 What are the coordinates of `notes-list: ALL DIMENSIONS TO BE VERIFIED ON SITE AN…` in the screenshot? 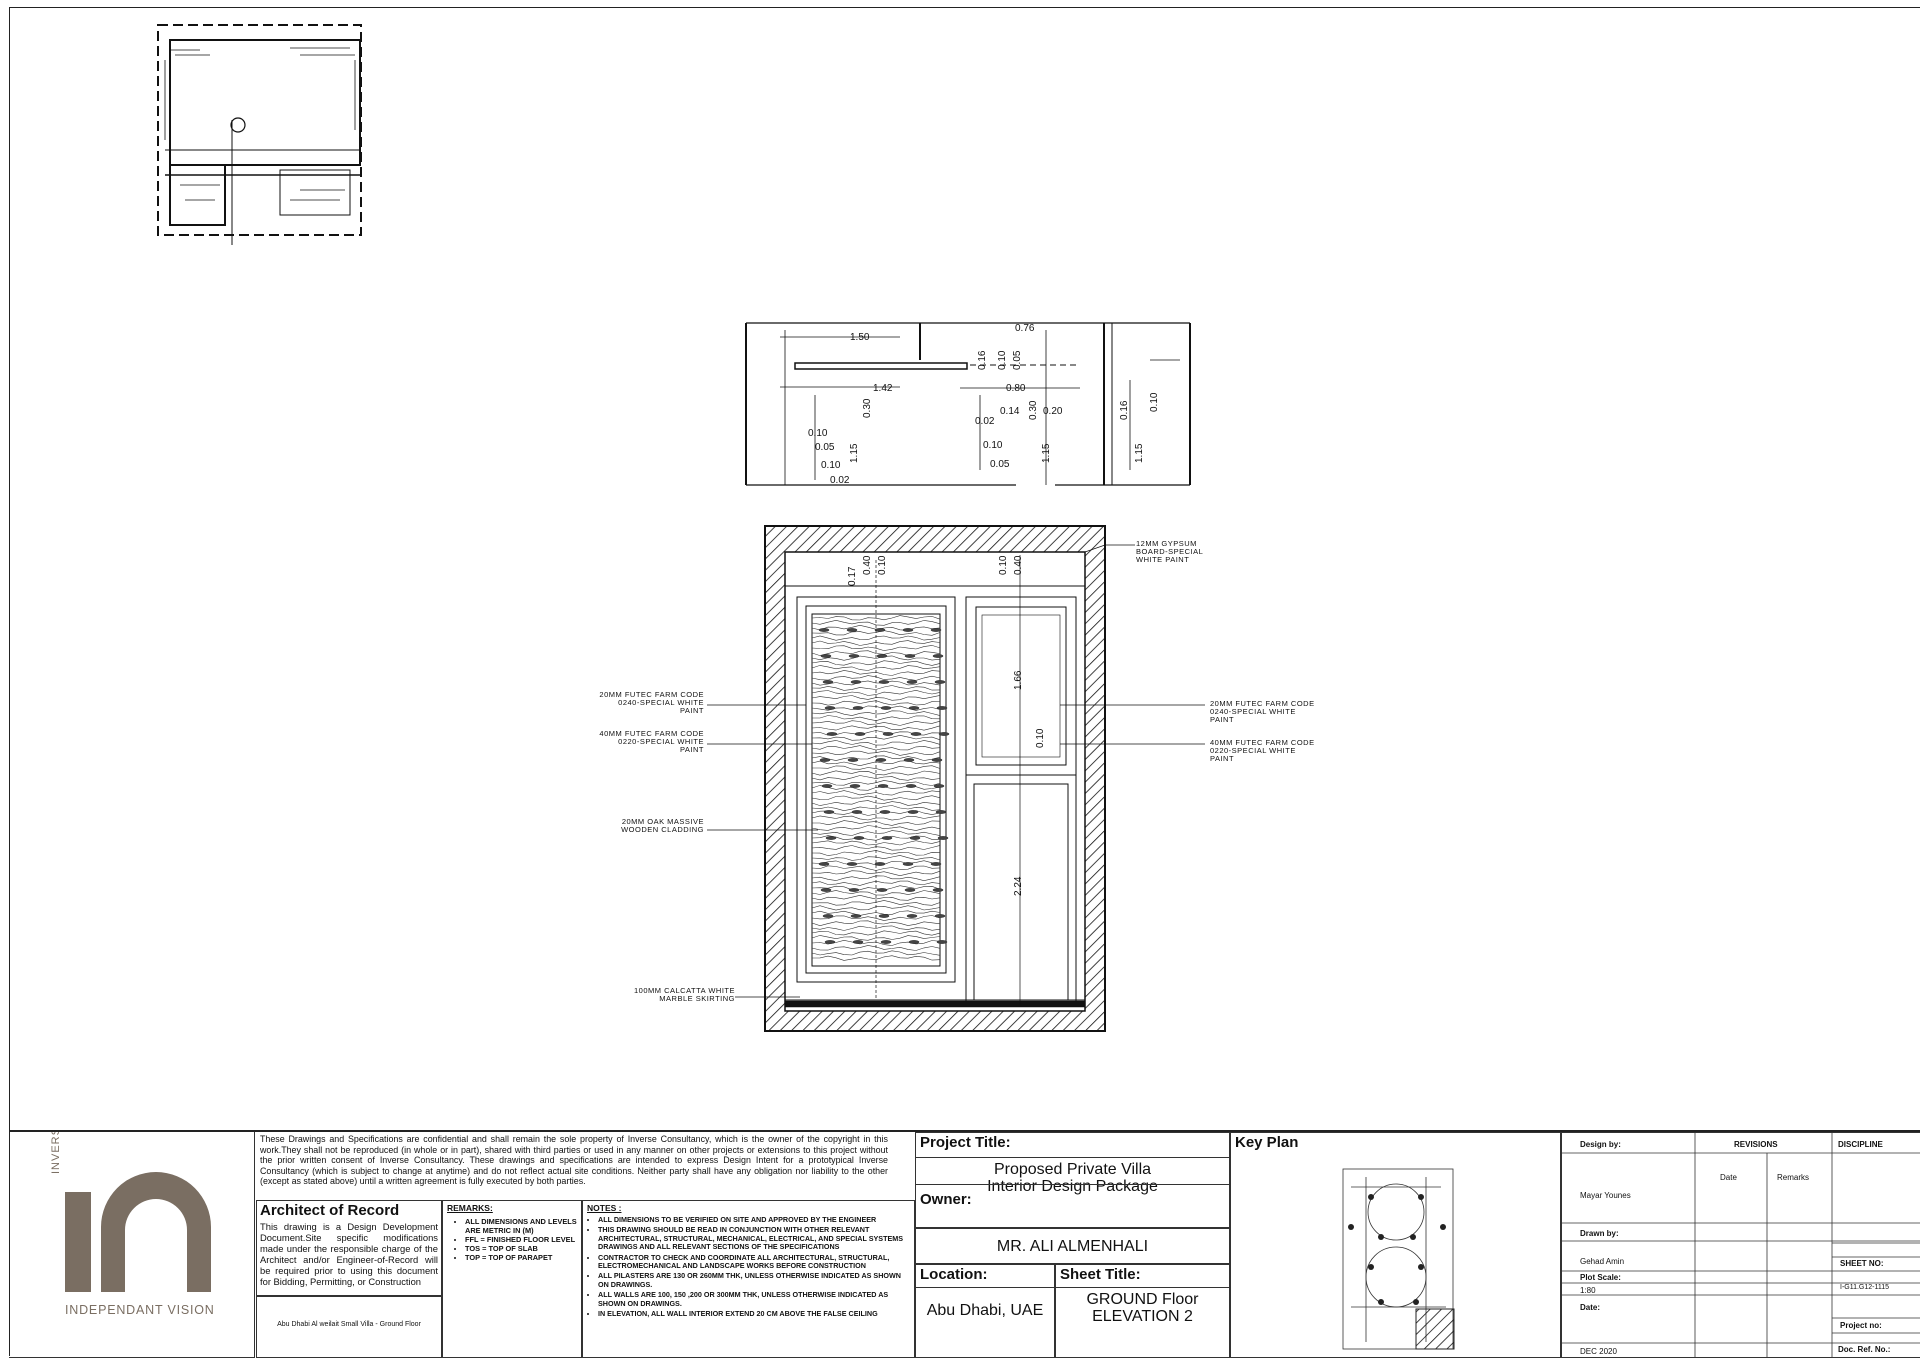 It's located at (748, 1266).